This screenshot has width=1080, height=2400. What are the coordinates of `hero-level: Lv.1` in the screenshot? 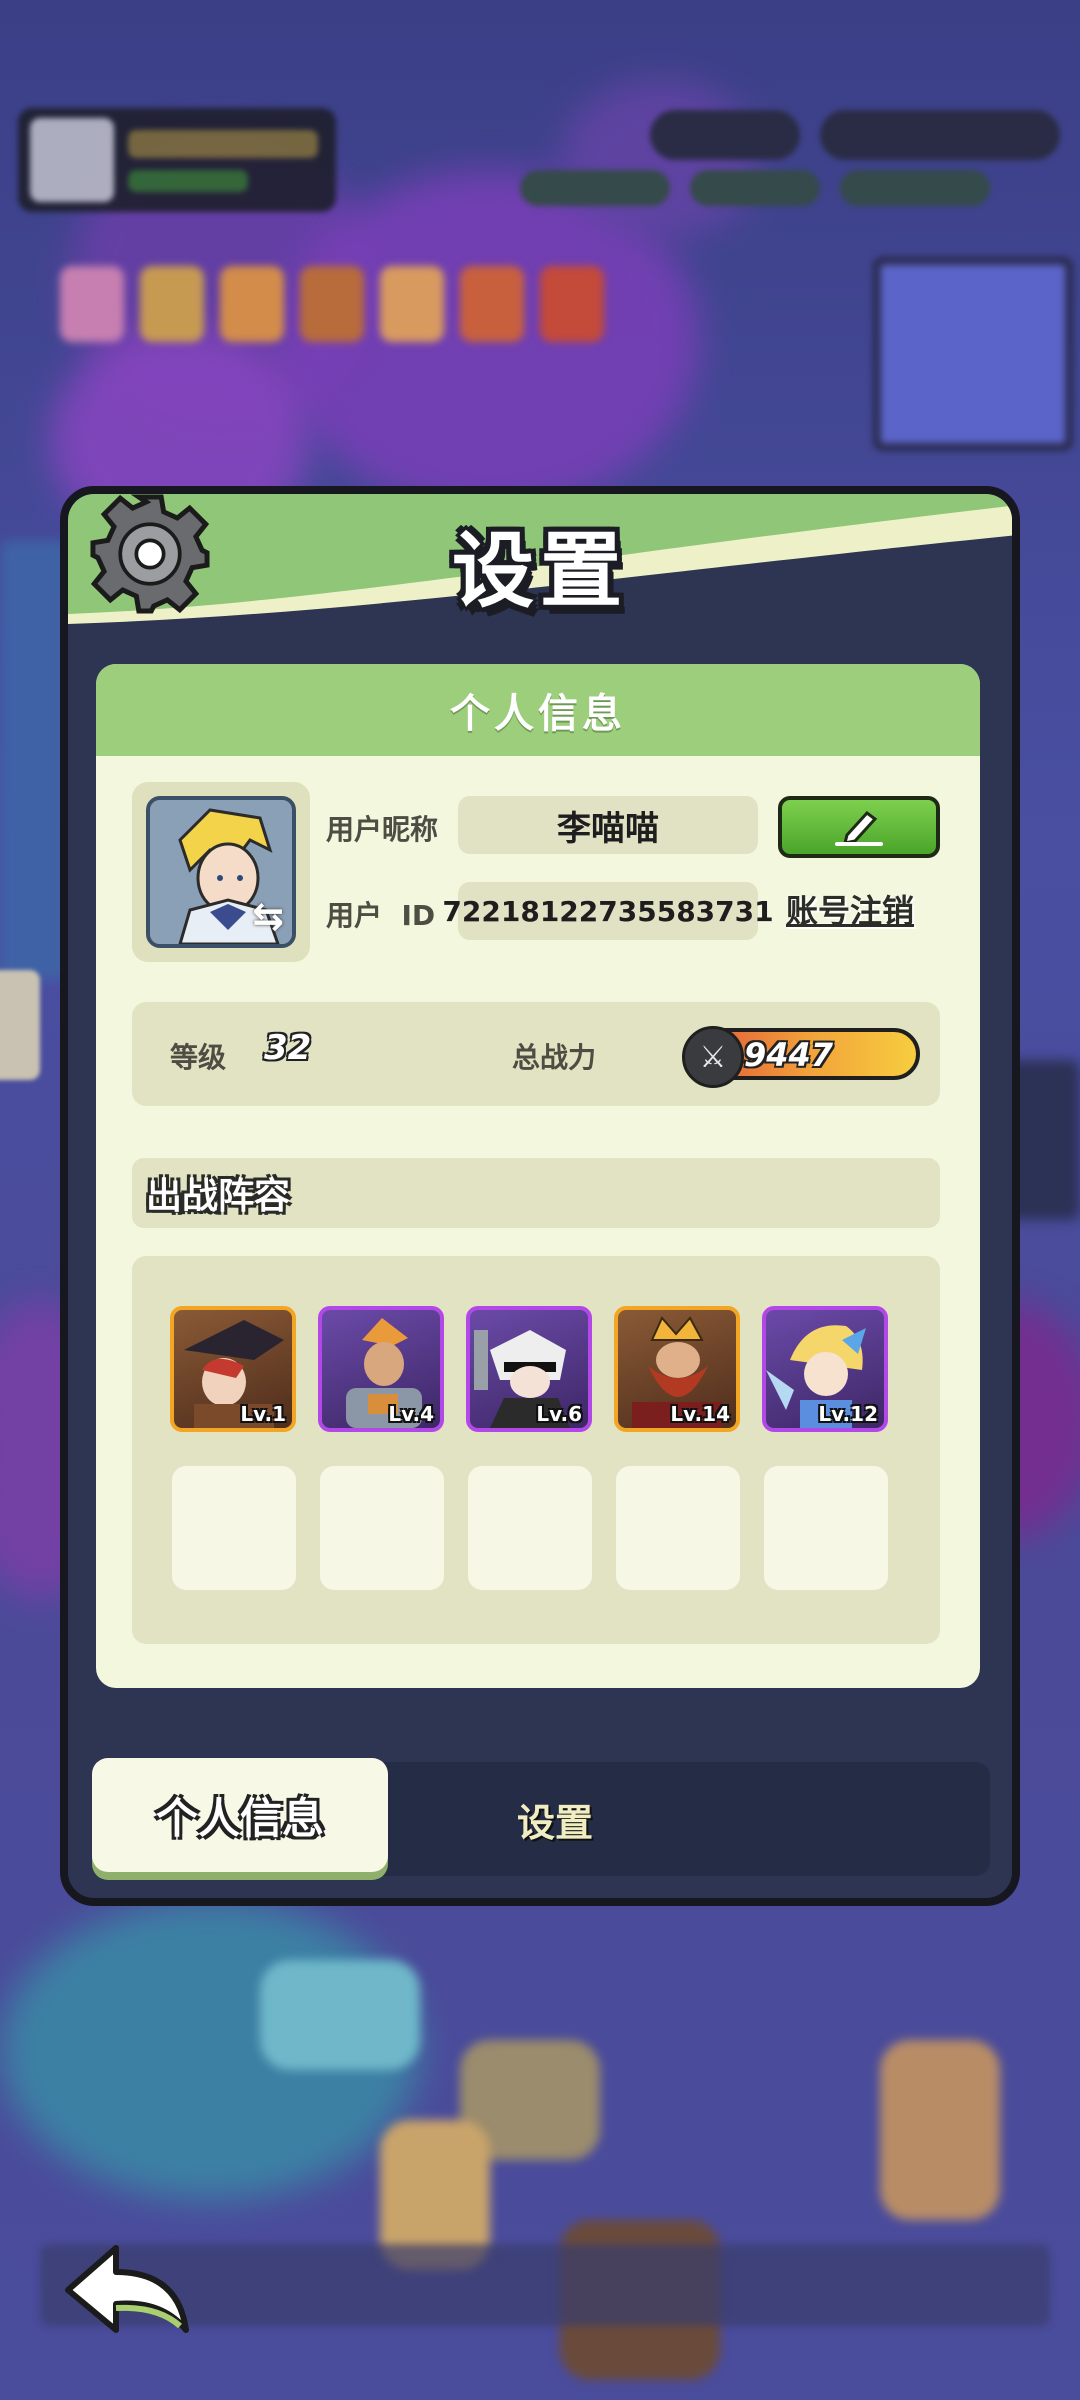 It's located at (263, 1414).